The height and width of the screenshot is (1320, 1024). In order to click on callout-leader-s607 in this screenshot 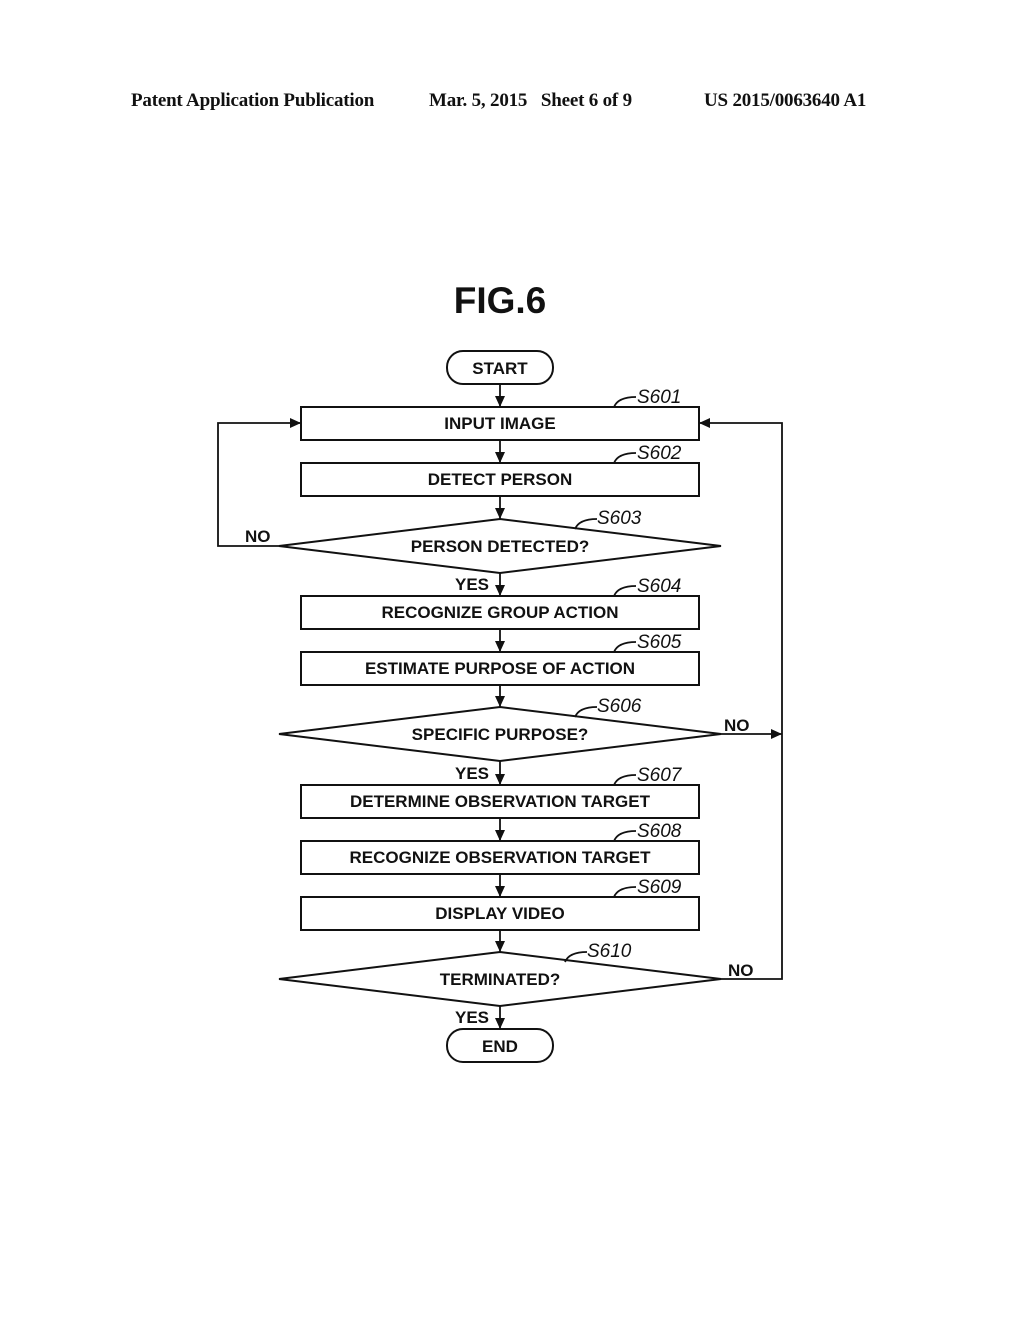, I will do `click(625, 780)`.